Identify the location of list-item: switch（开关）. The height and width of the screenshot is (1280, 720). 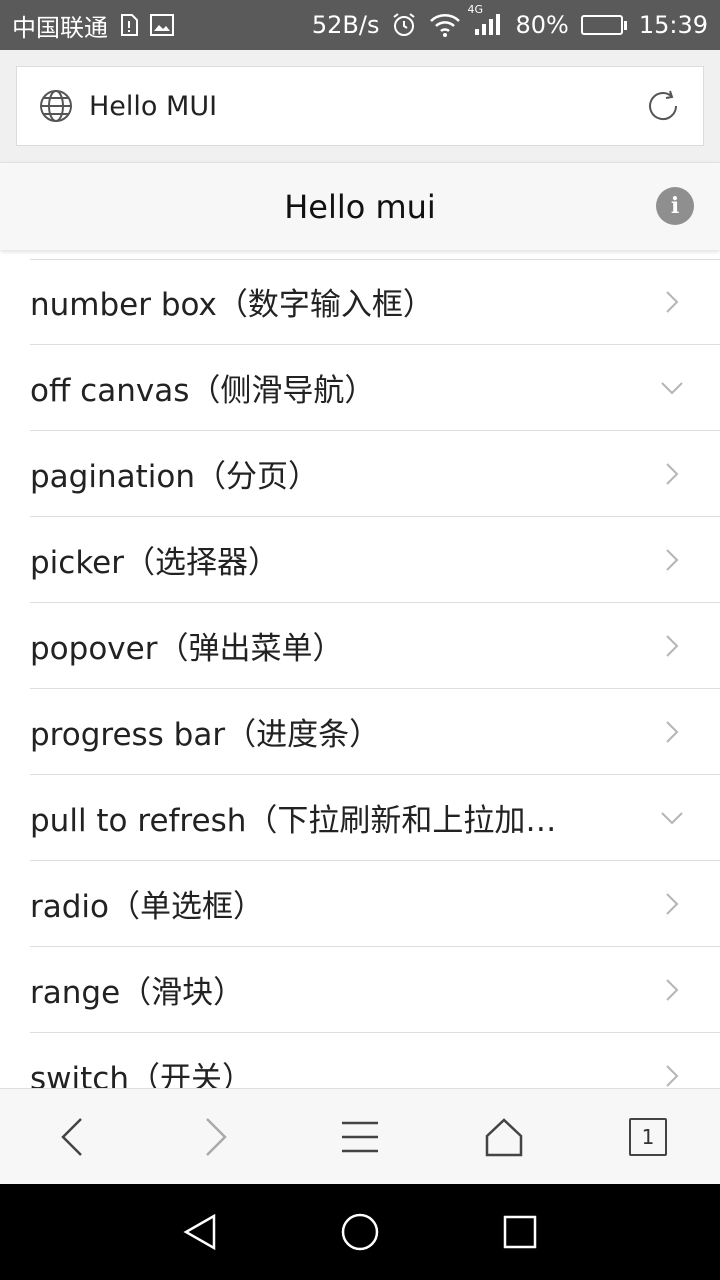
(375, 1060).